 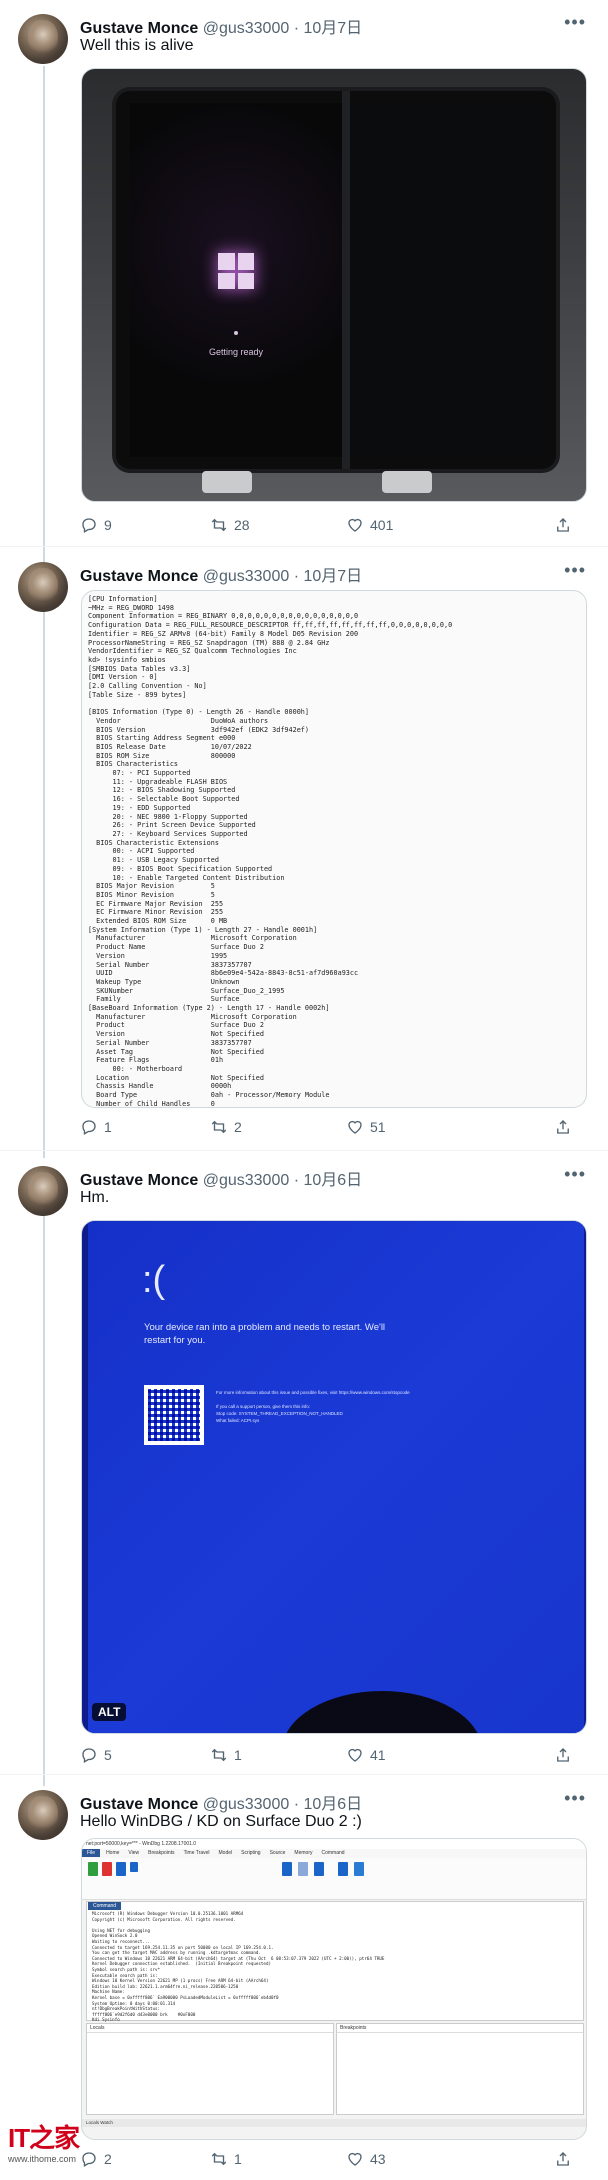 I want to click on reply-button: 1, so click(x=96, y=1127).